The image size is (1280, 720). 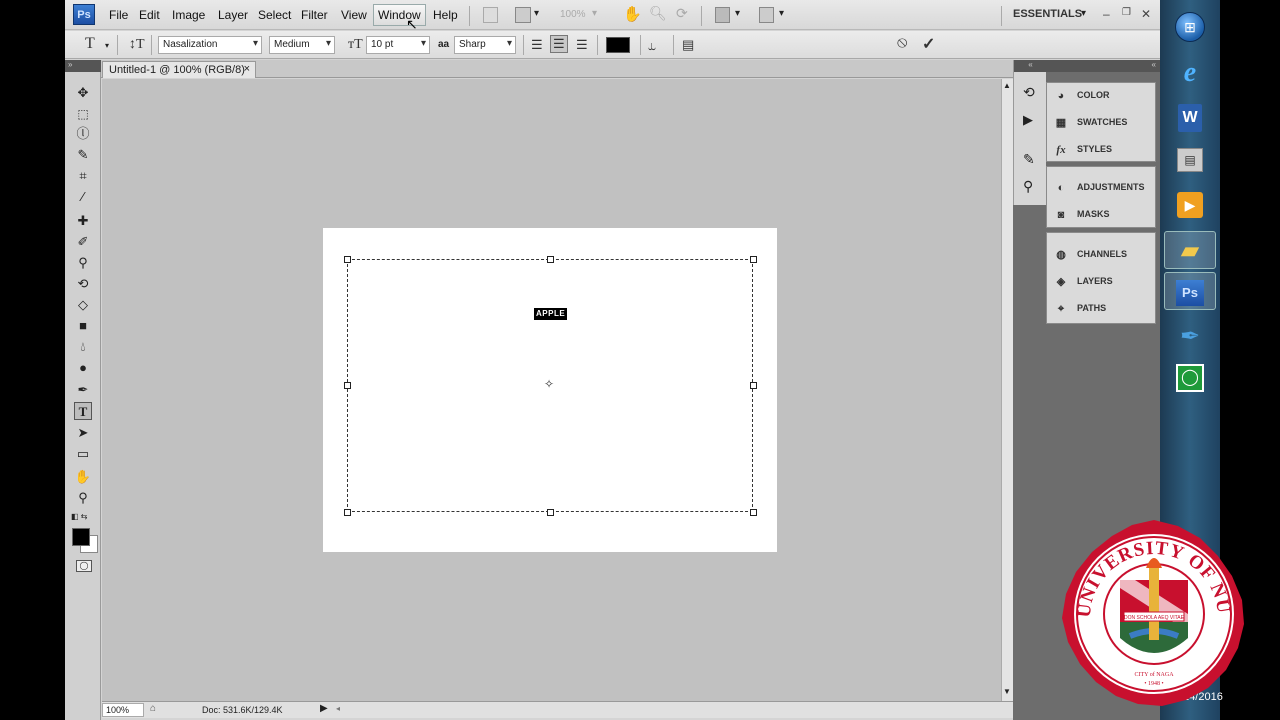 I want to click on menu-layer: Layer, so click(x=233, y=15).